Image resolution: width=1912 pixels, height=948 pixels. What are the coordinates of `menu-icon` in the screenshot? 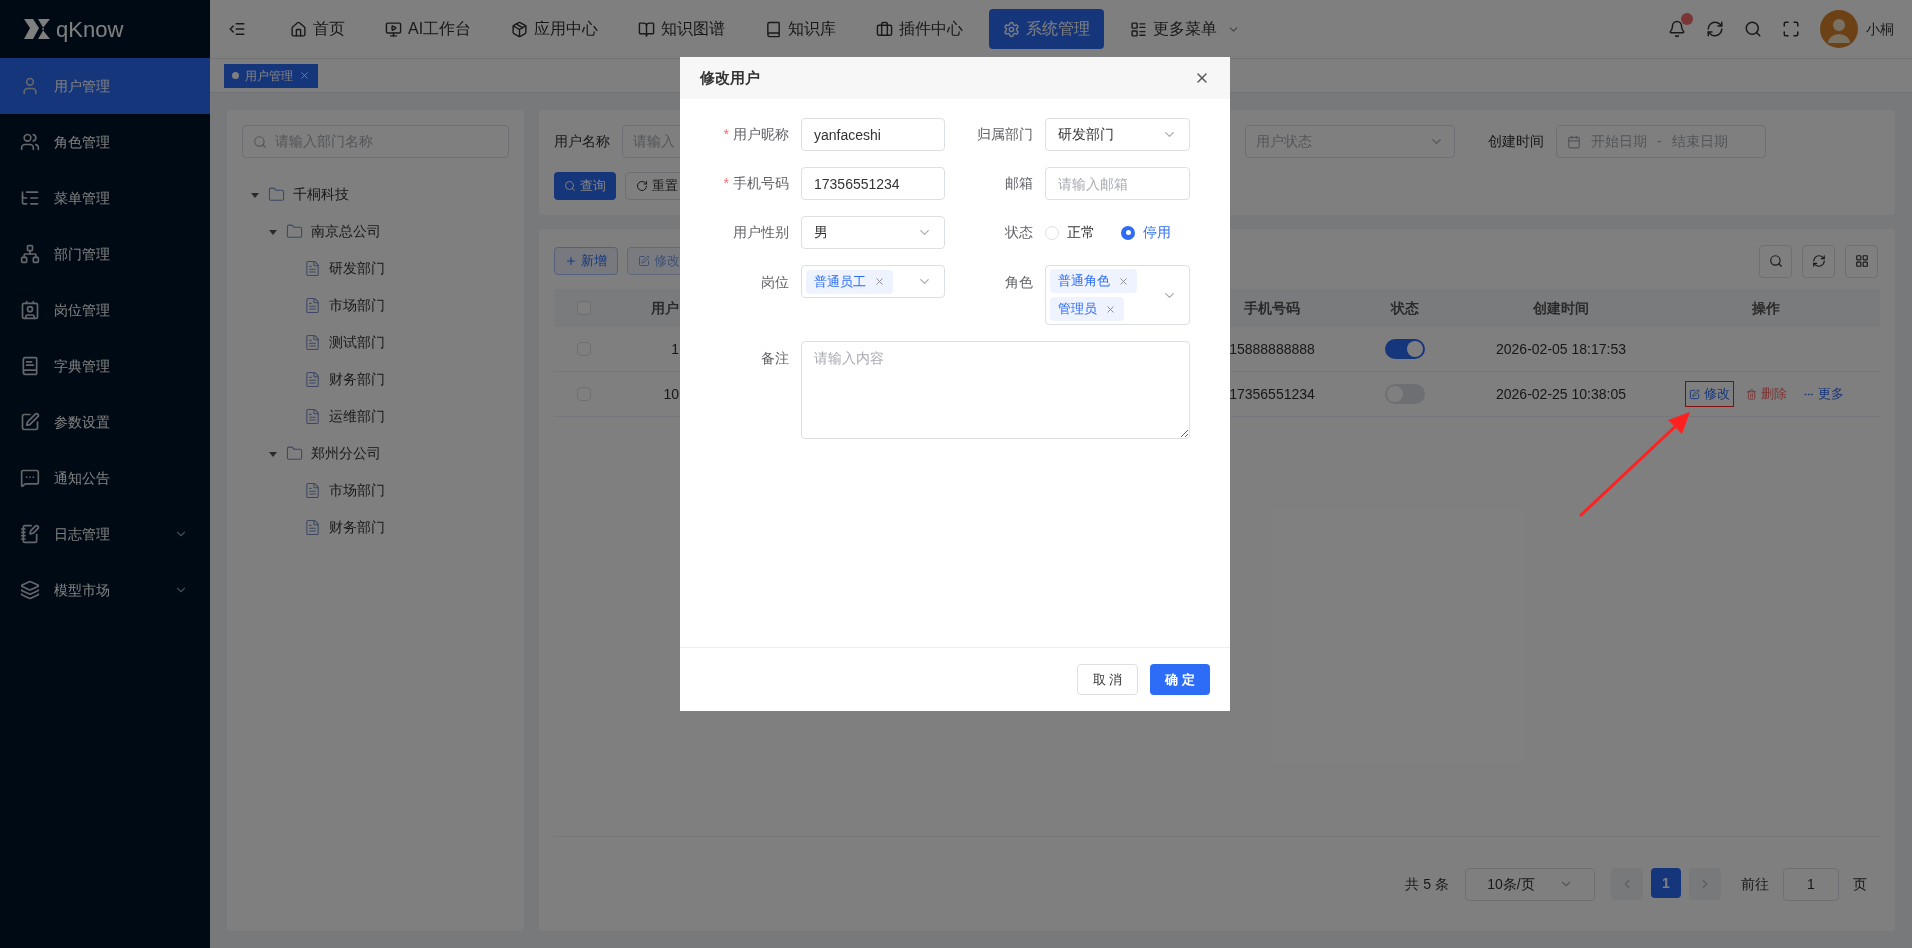 It's located at (237, 29).